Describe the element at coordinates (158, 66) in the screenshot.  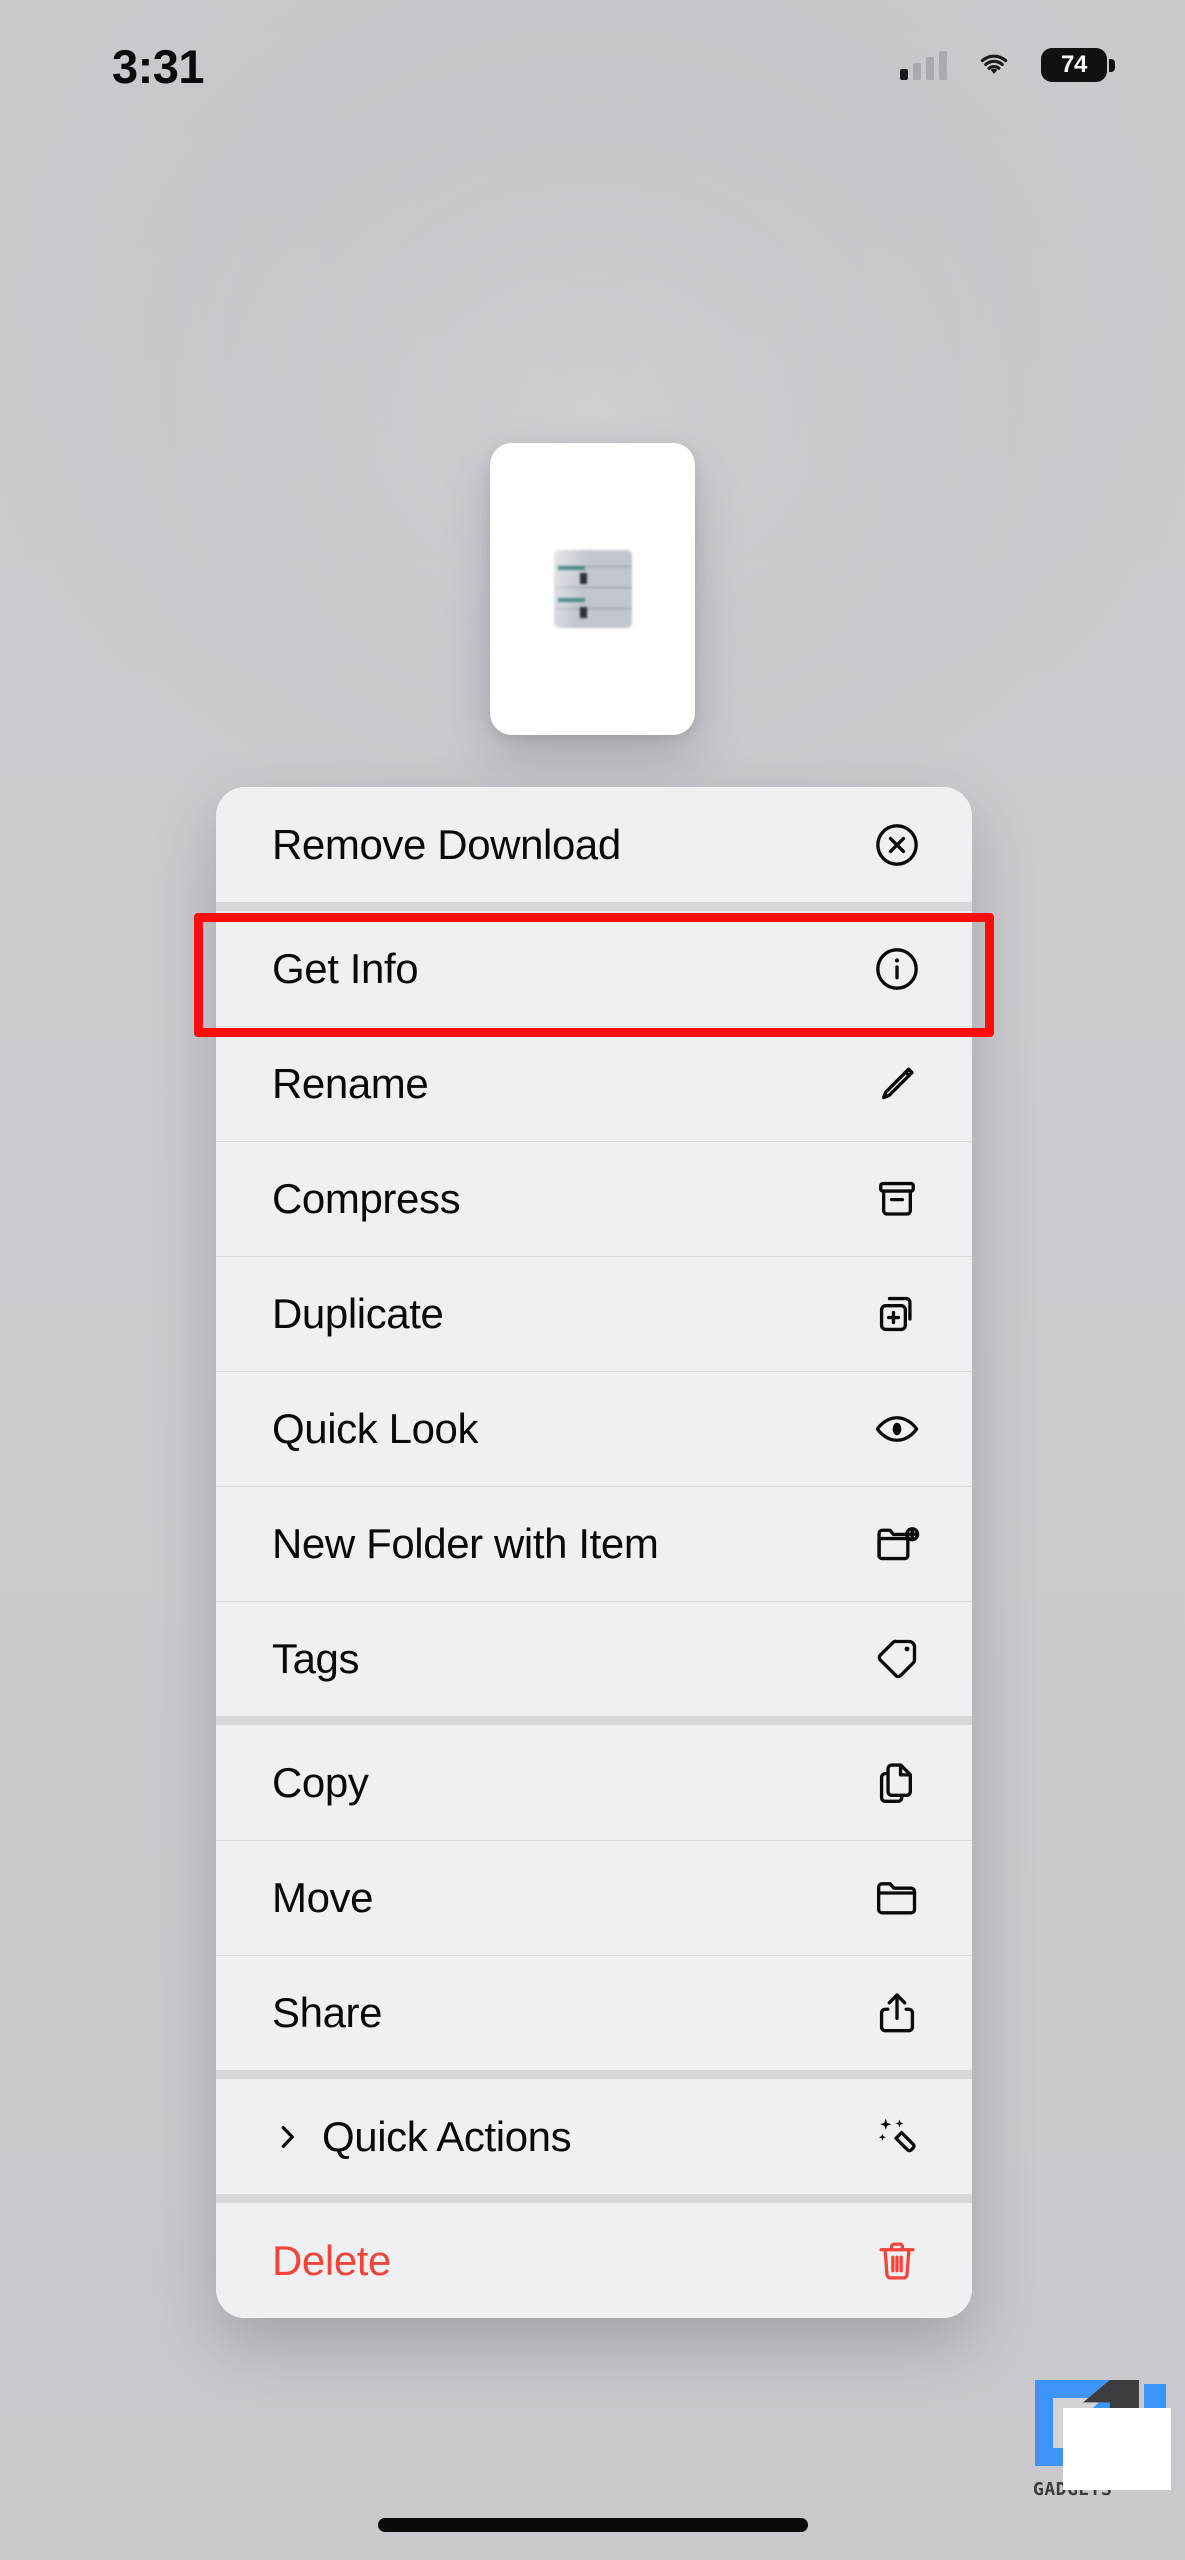
I see `status-bar-clock: 3:31` at that location.